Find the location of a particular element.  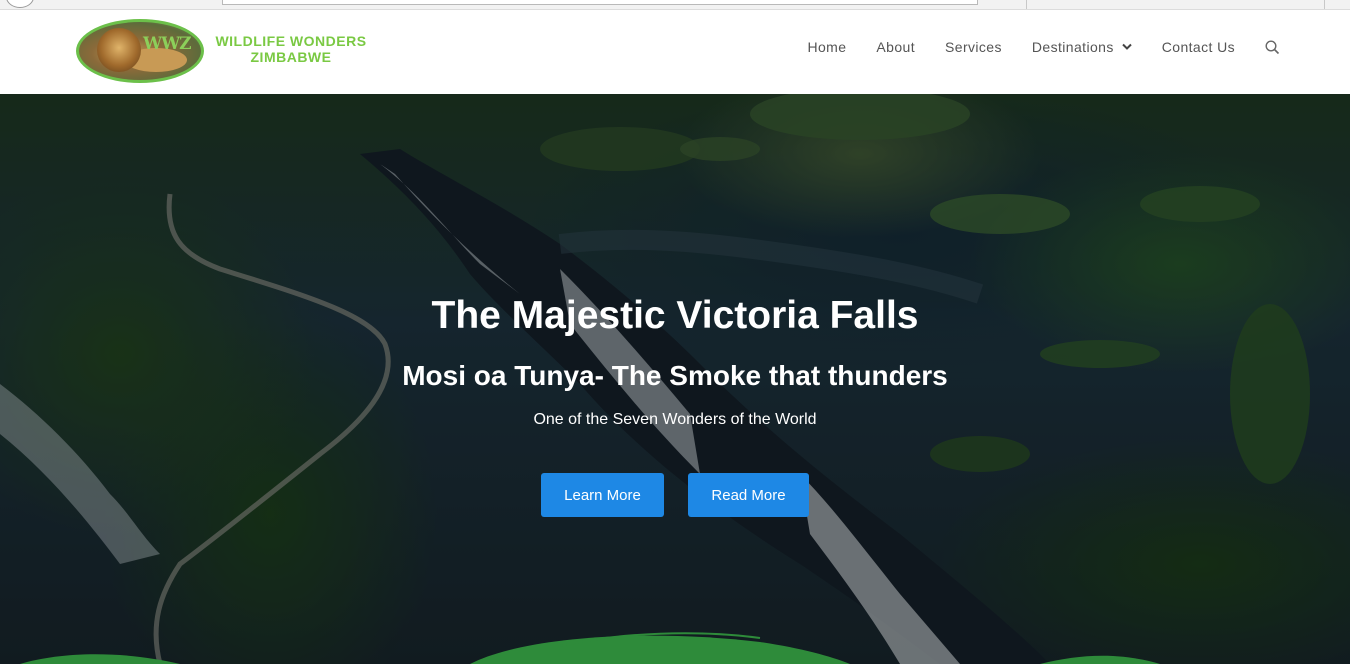

nav-item-home: Home is located at coordinates (826, 47).